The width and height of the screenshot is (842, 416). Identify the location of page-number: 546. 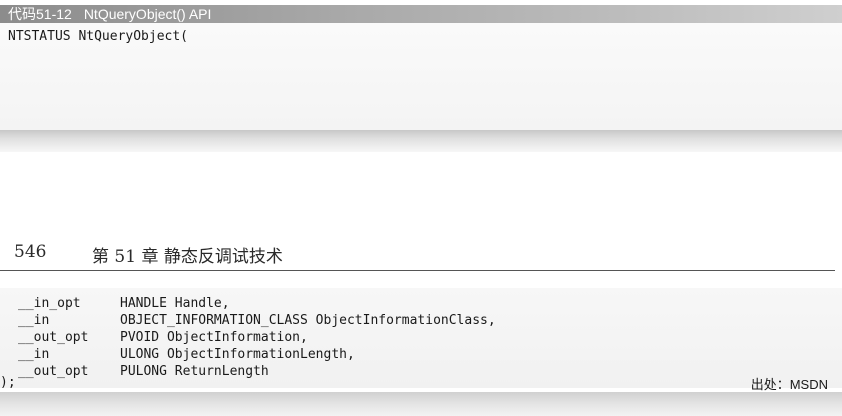
(30, 252).